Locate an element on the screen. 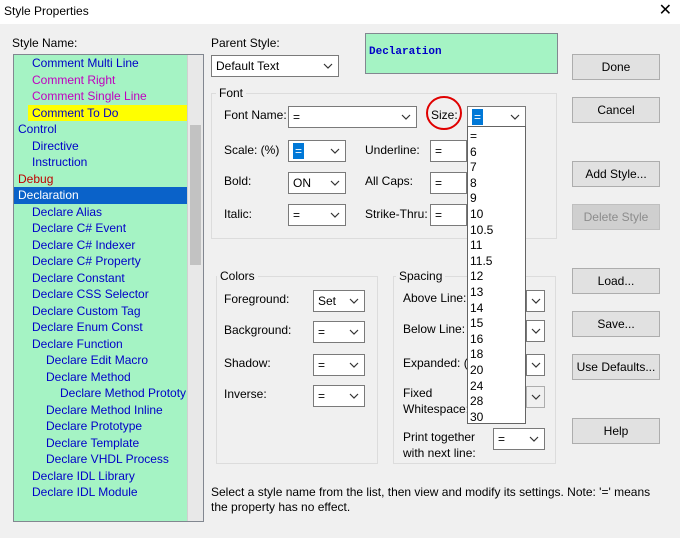  size-option: 30 is located at coordinates (476, 417).